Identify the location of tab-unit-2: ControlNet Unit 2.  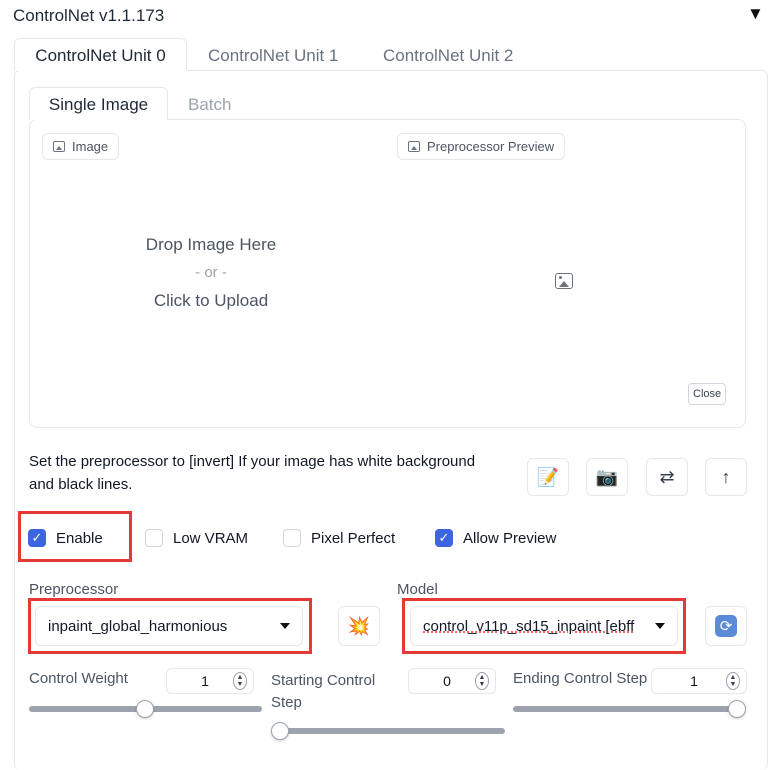
(448, 56).